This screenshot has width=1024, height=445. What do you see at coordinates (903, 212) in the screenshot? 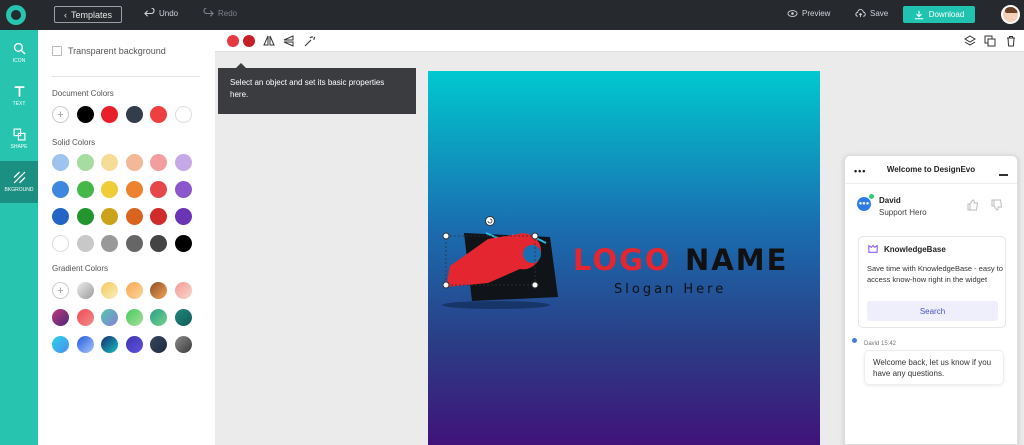
I see `agent-role: Support Hero` at bounding box center [903, 212].